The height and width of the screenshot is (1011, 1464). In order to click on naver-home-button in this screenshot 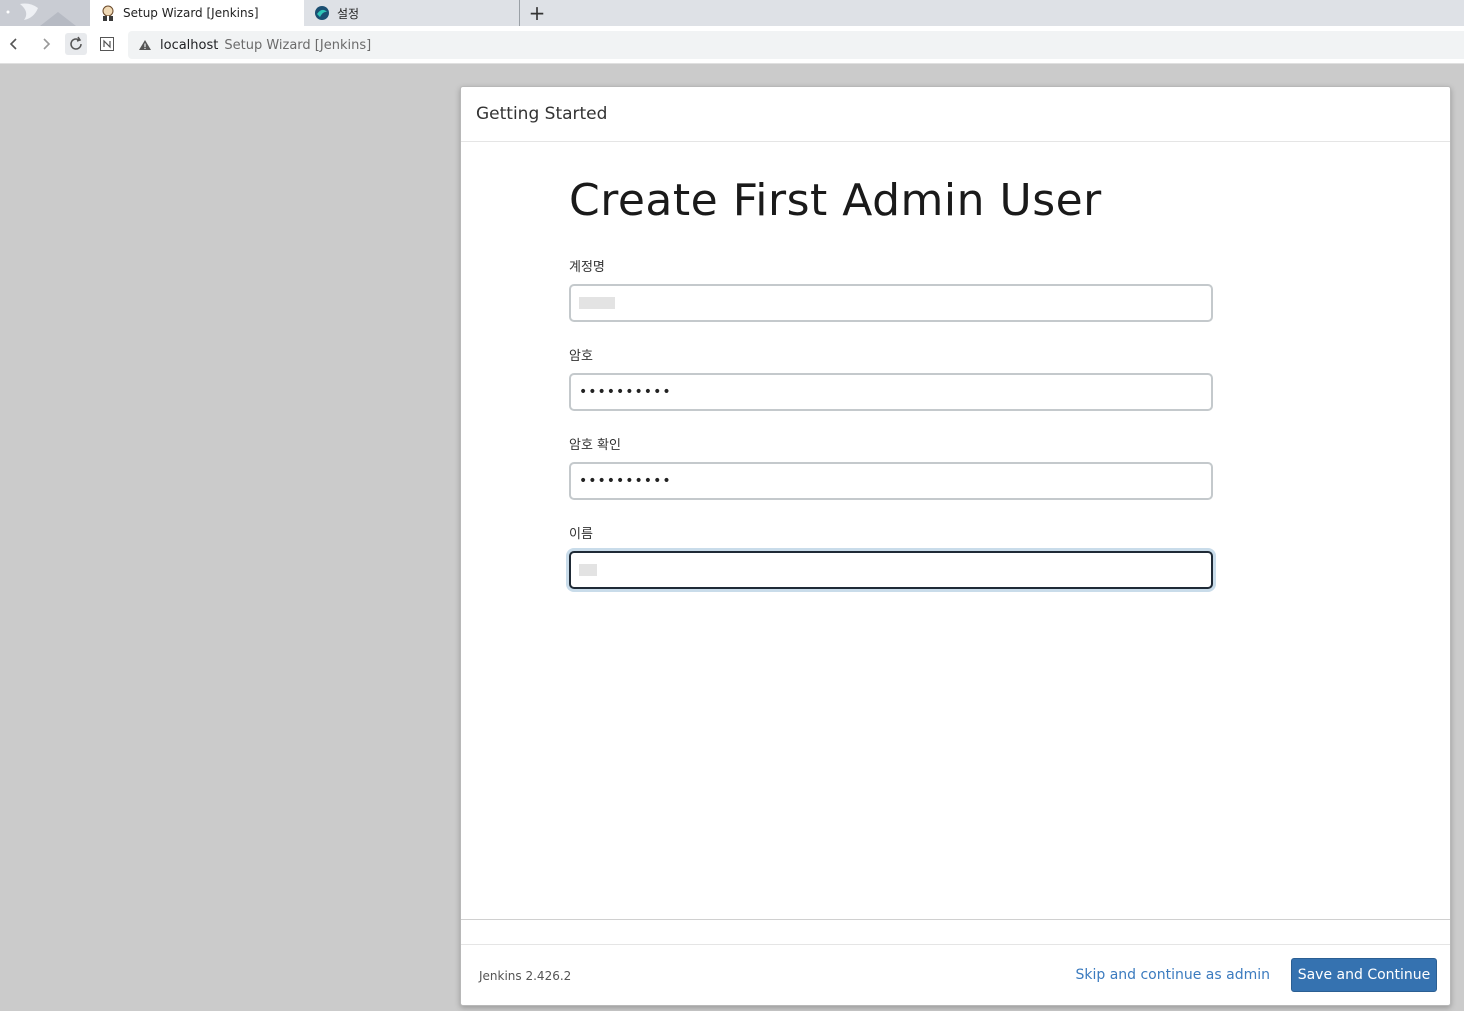, I will do `click(107, 44)`.